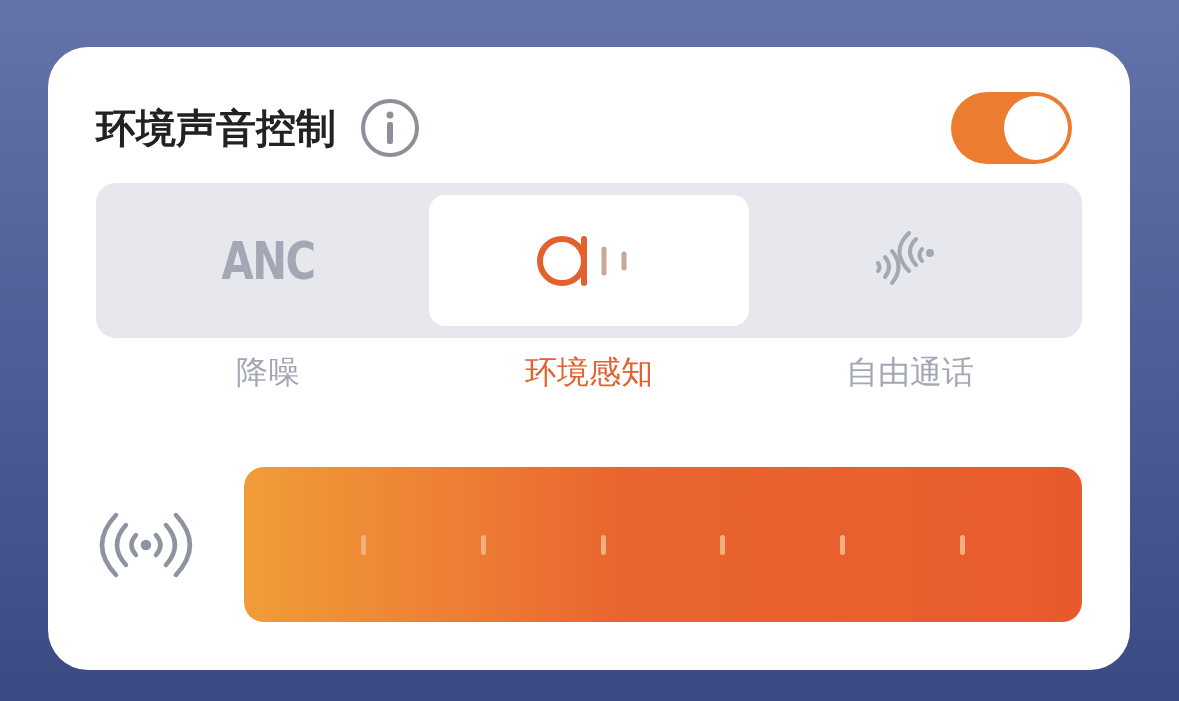  I want to click on mode-label: 降噪, so click(268, 372).